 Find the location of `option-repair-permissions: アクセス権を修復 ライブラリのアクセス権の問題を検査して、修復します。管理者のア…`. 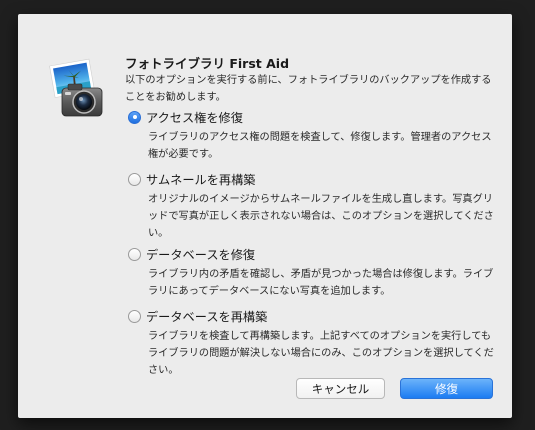

option-repair-permissions: アクセス権を修復 ライブラリのアクセス権の問題を検査して、修復します。管理者のア… is located at coordinates (313, 135).